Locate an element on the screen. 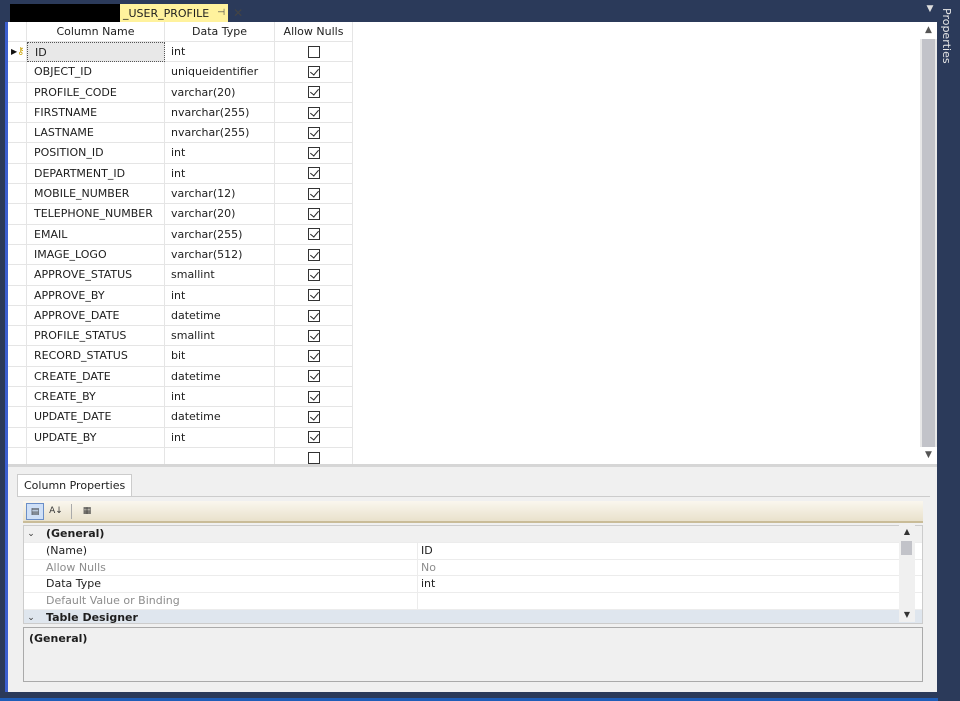 The width and height of the screenshot is (960, 701). column-name-cell: MOBILE_NUMBER is located at coordinates (96, 194).